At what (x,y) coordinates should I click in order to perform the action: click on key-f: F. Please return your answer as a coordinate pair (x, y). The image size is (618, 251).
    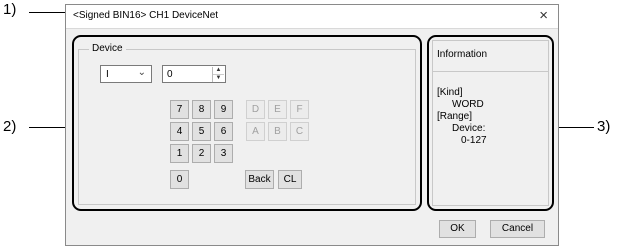
    Looking at the image, I should click on (299, 109).